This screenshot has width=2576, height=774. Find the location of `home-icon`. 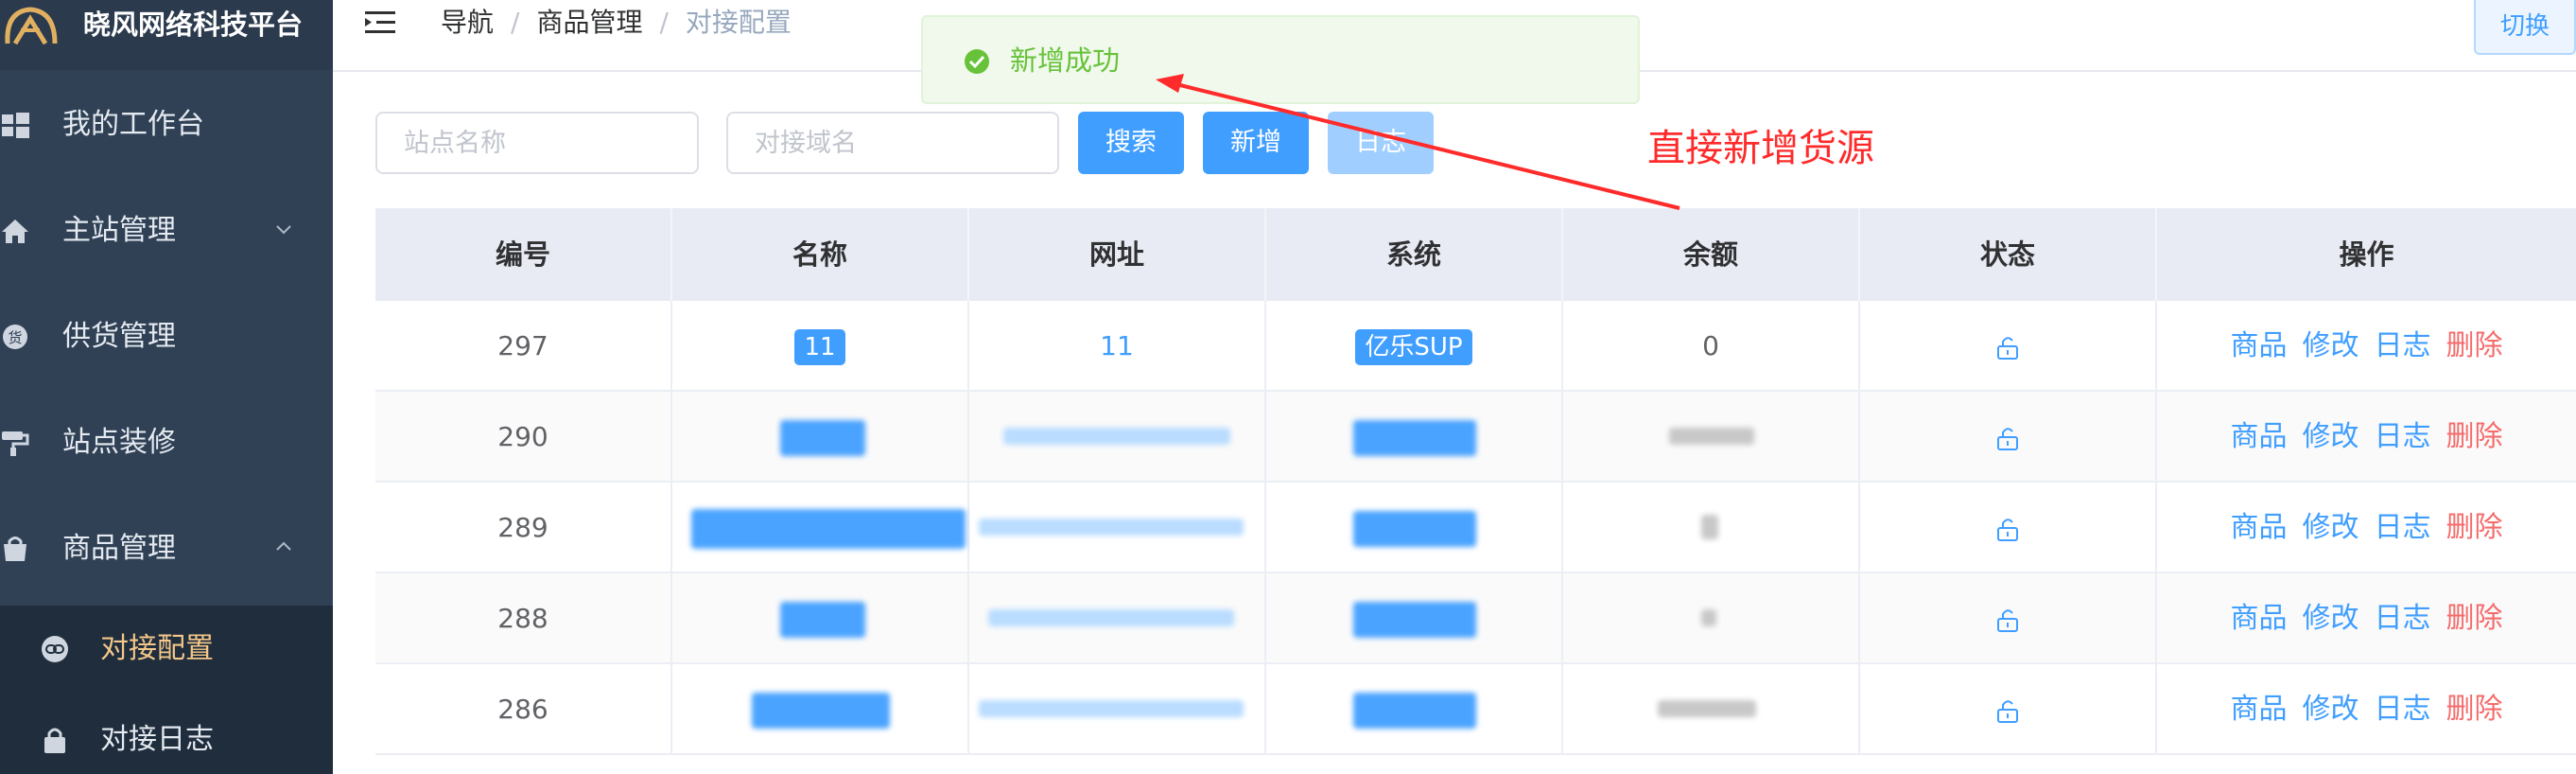

home-icon is located at coordinates (15, 231).